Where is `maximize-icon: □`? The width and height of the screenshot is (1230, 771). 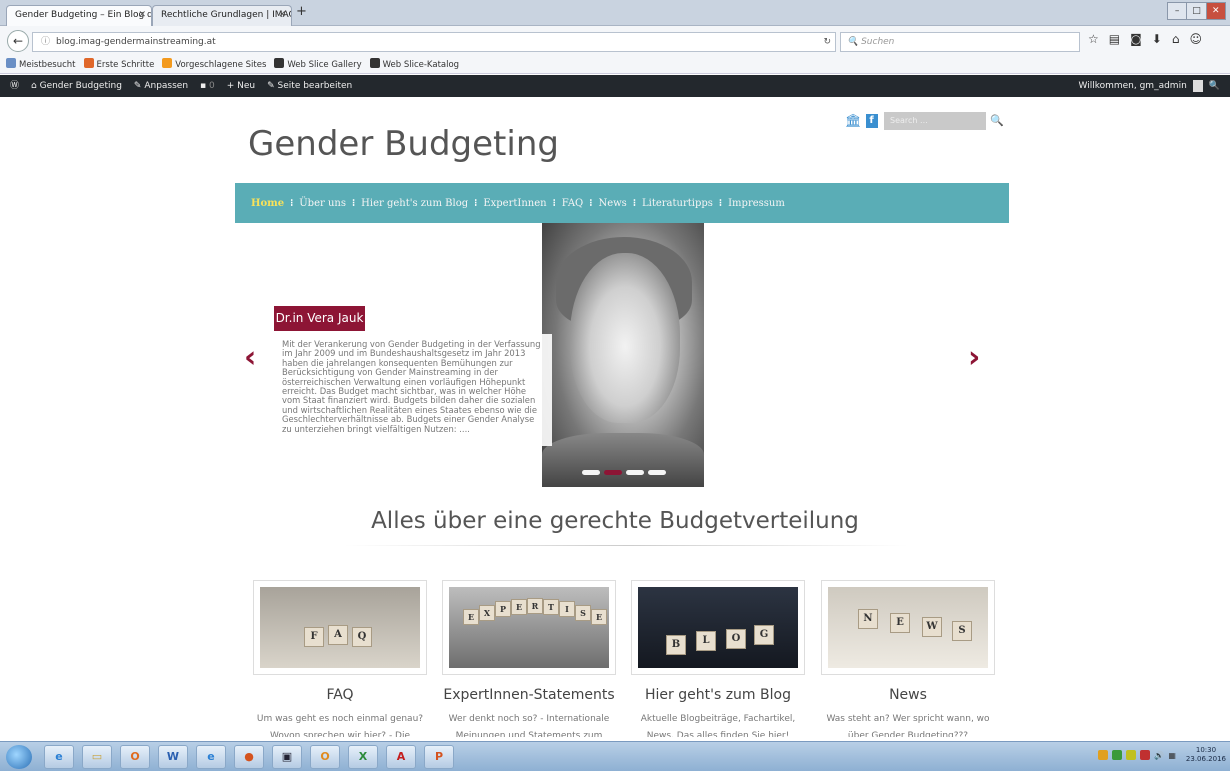 maximize-icon: □ is located at coordinates (1196, 11).